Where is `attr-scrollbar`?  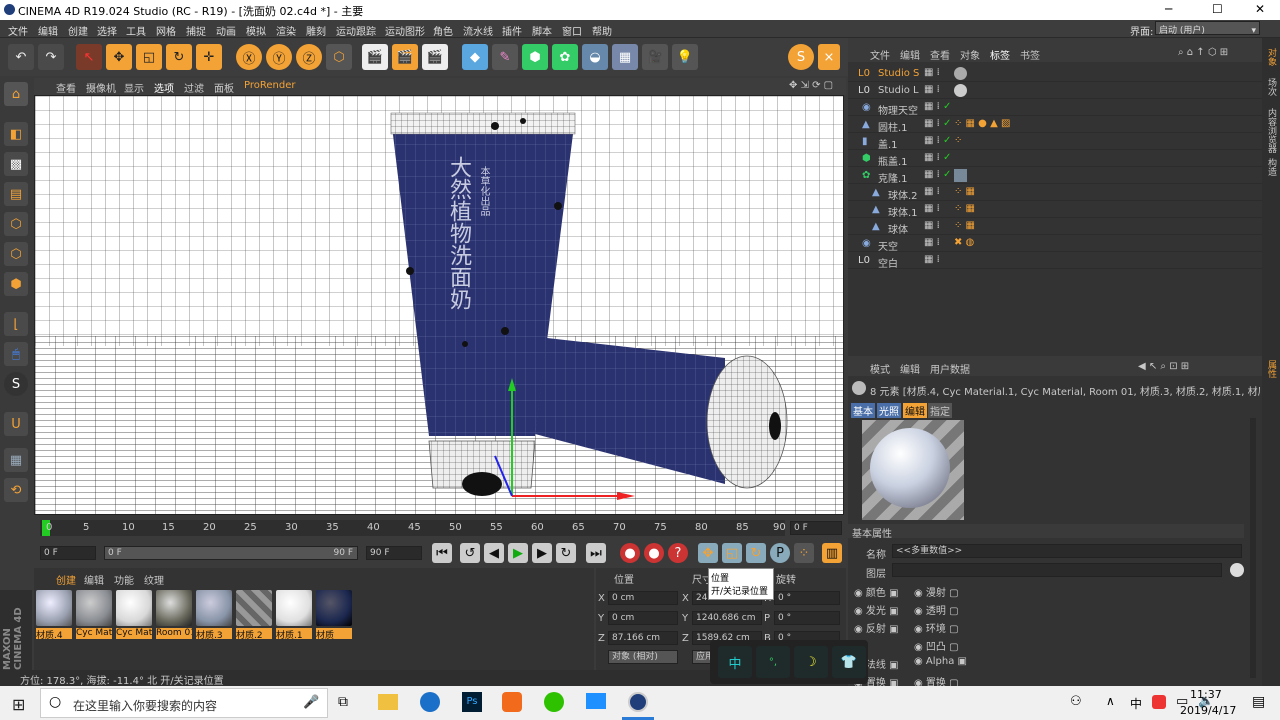 attr-scrollbar is located at coordinates (1253, 548).